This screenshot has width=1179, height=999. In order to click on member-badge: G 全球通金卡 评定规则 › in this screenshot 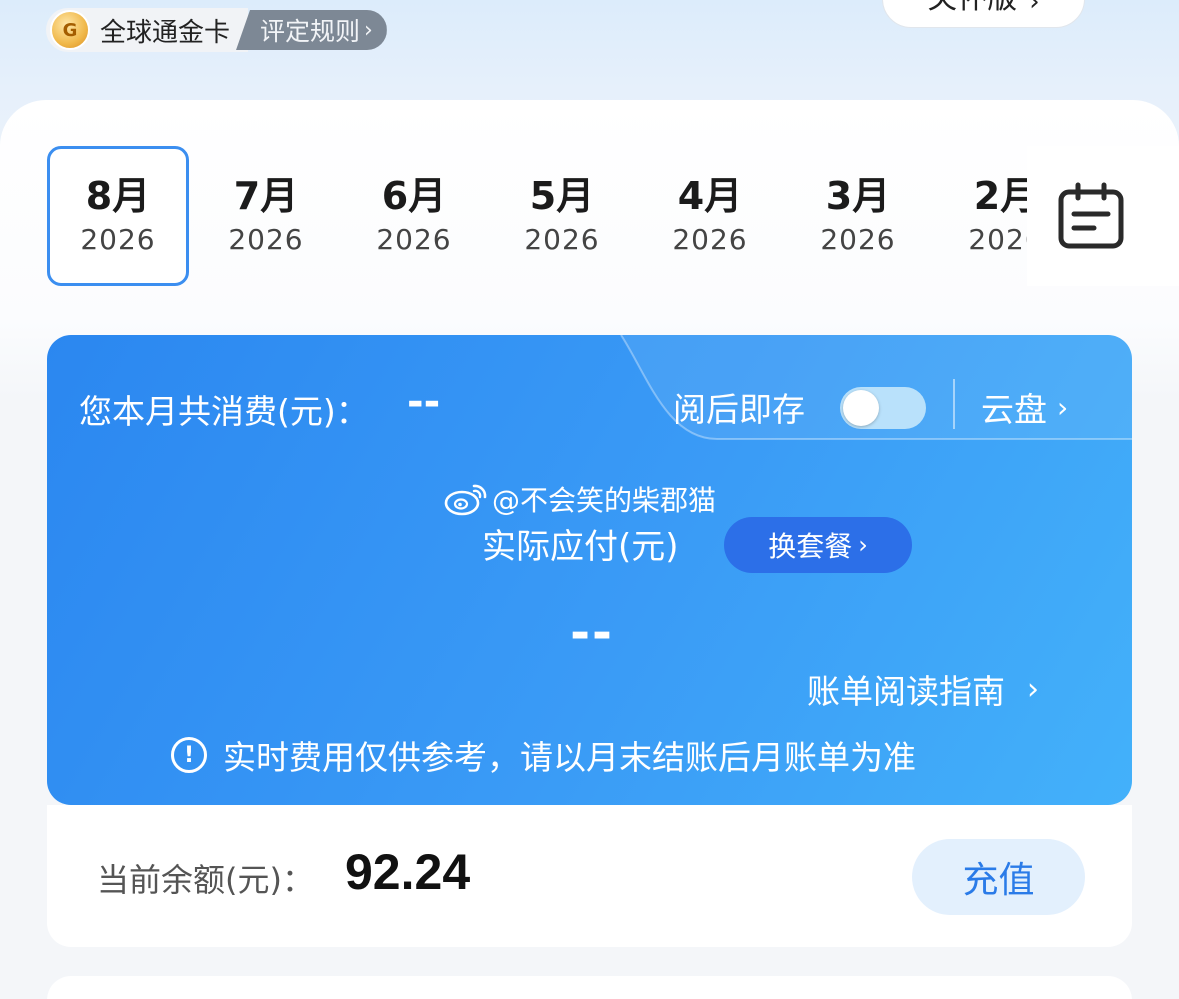, I will do `click(216, 30)`.